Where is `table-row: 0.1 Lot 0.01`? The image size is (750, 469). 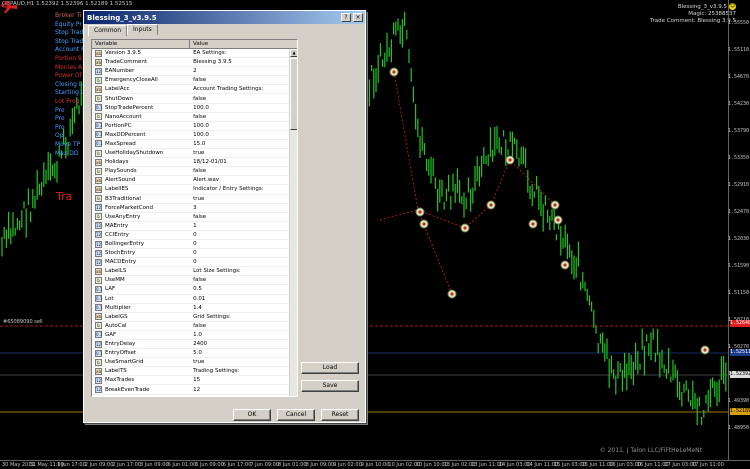
table-row: 0.1 Lot 0.01 is located at coordinates (194, 299).